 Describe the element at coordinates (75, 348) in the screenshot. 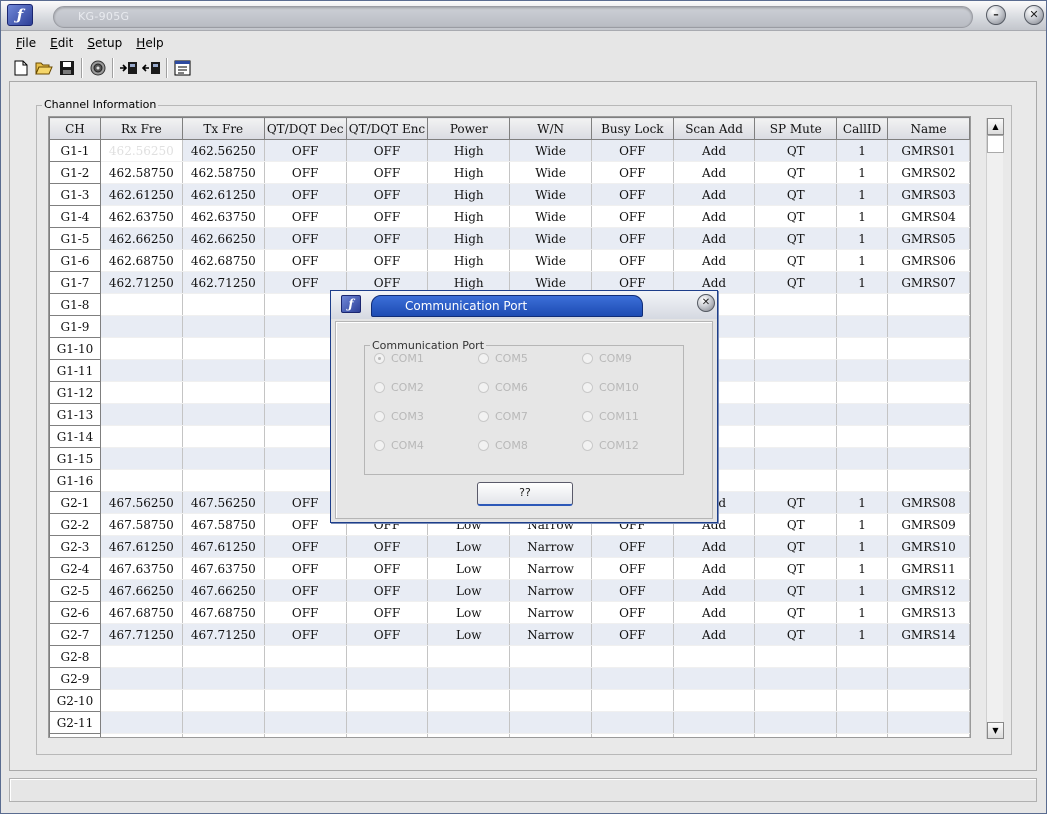

I see `channel-cell: G1-10` at that location.